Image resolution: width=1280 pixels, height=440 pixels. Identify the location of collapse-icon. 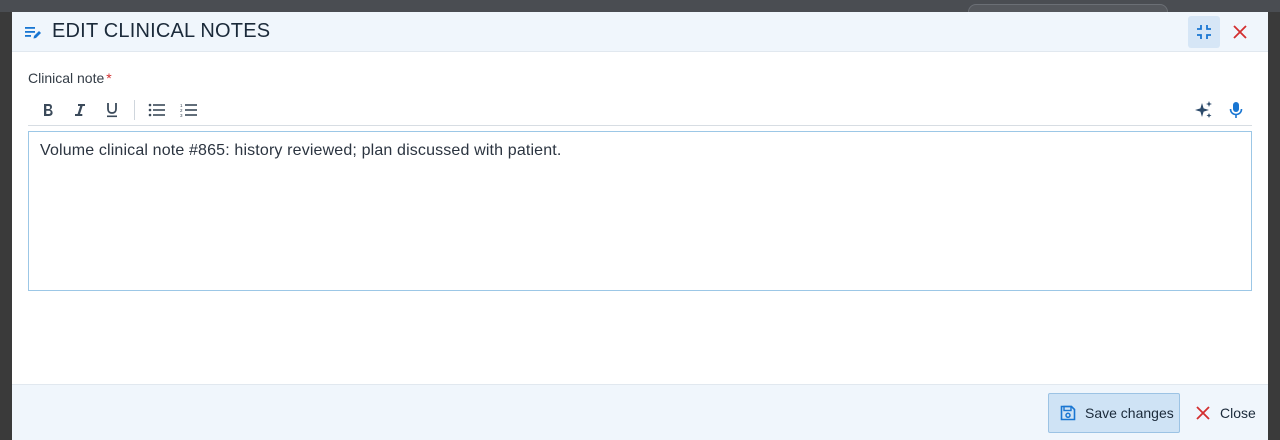
(1204, 31).